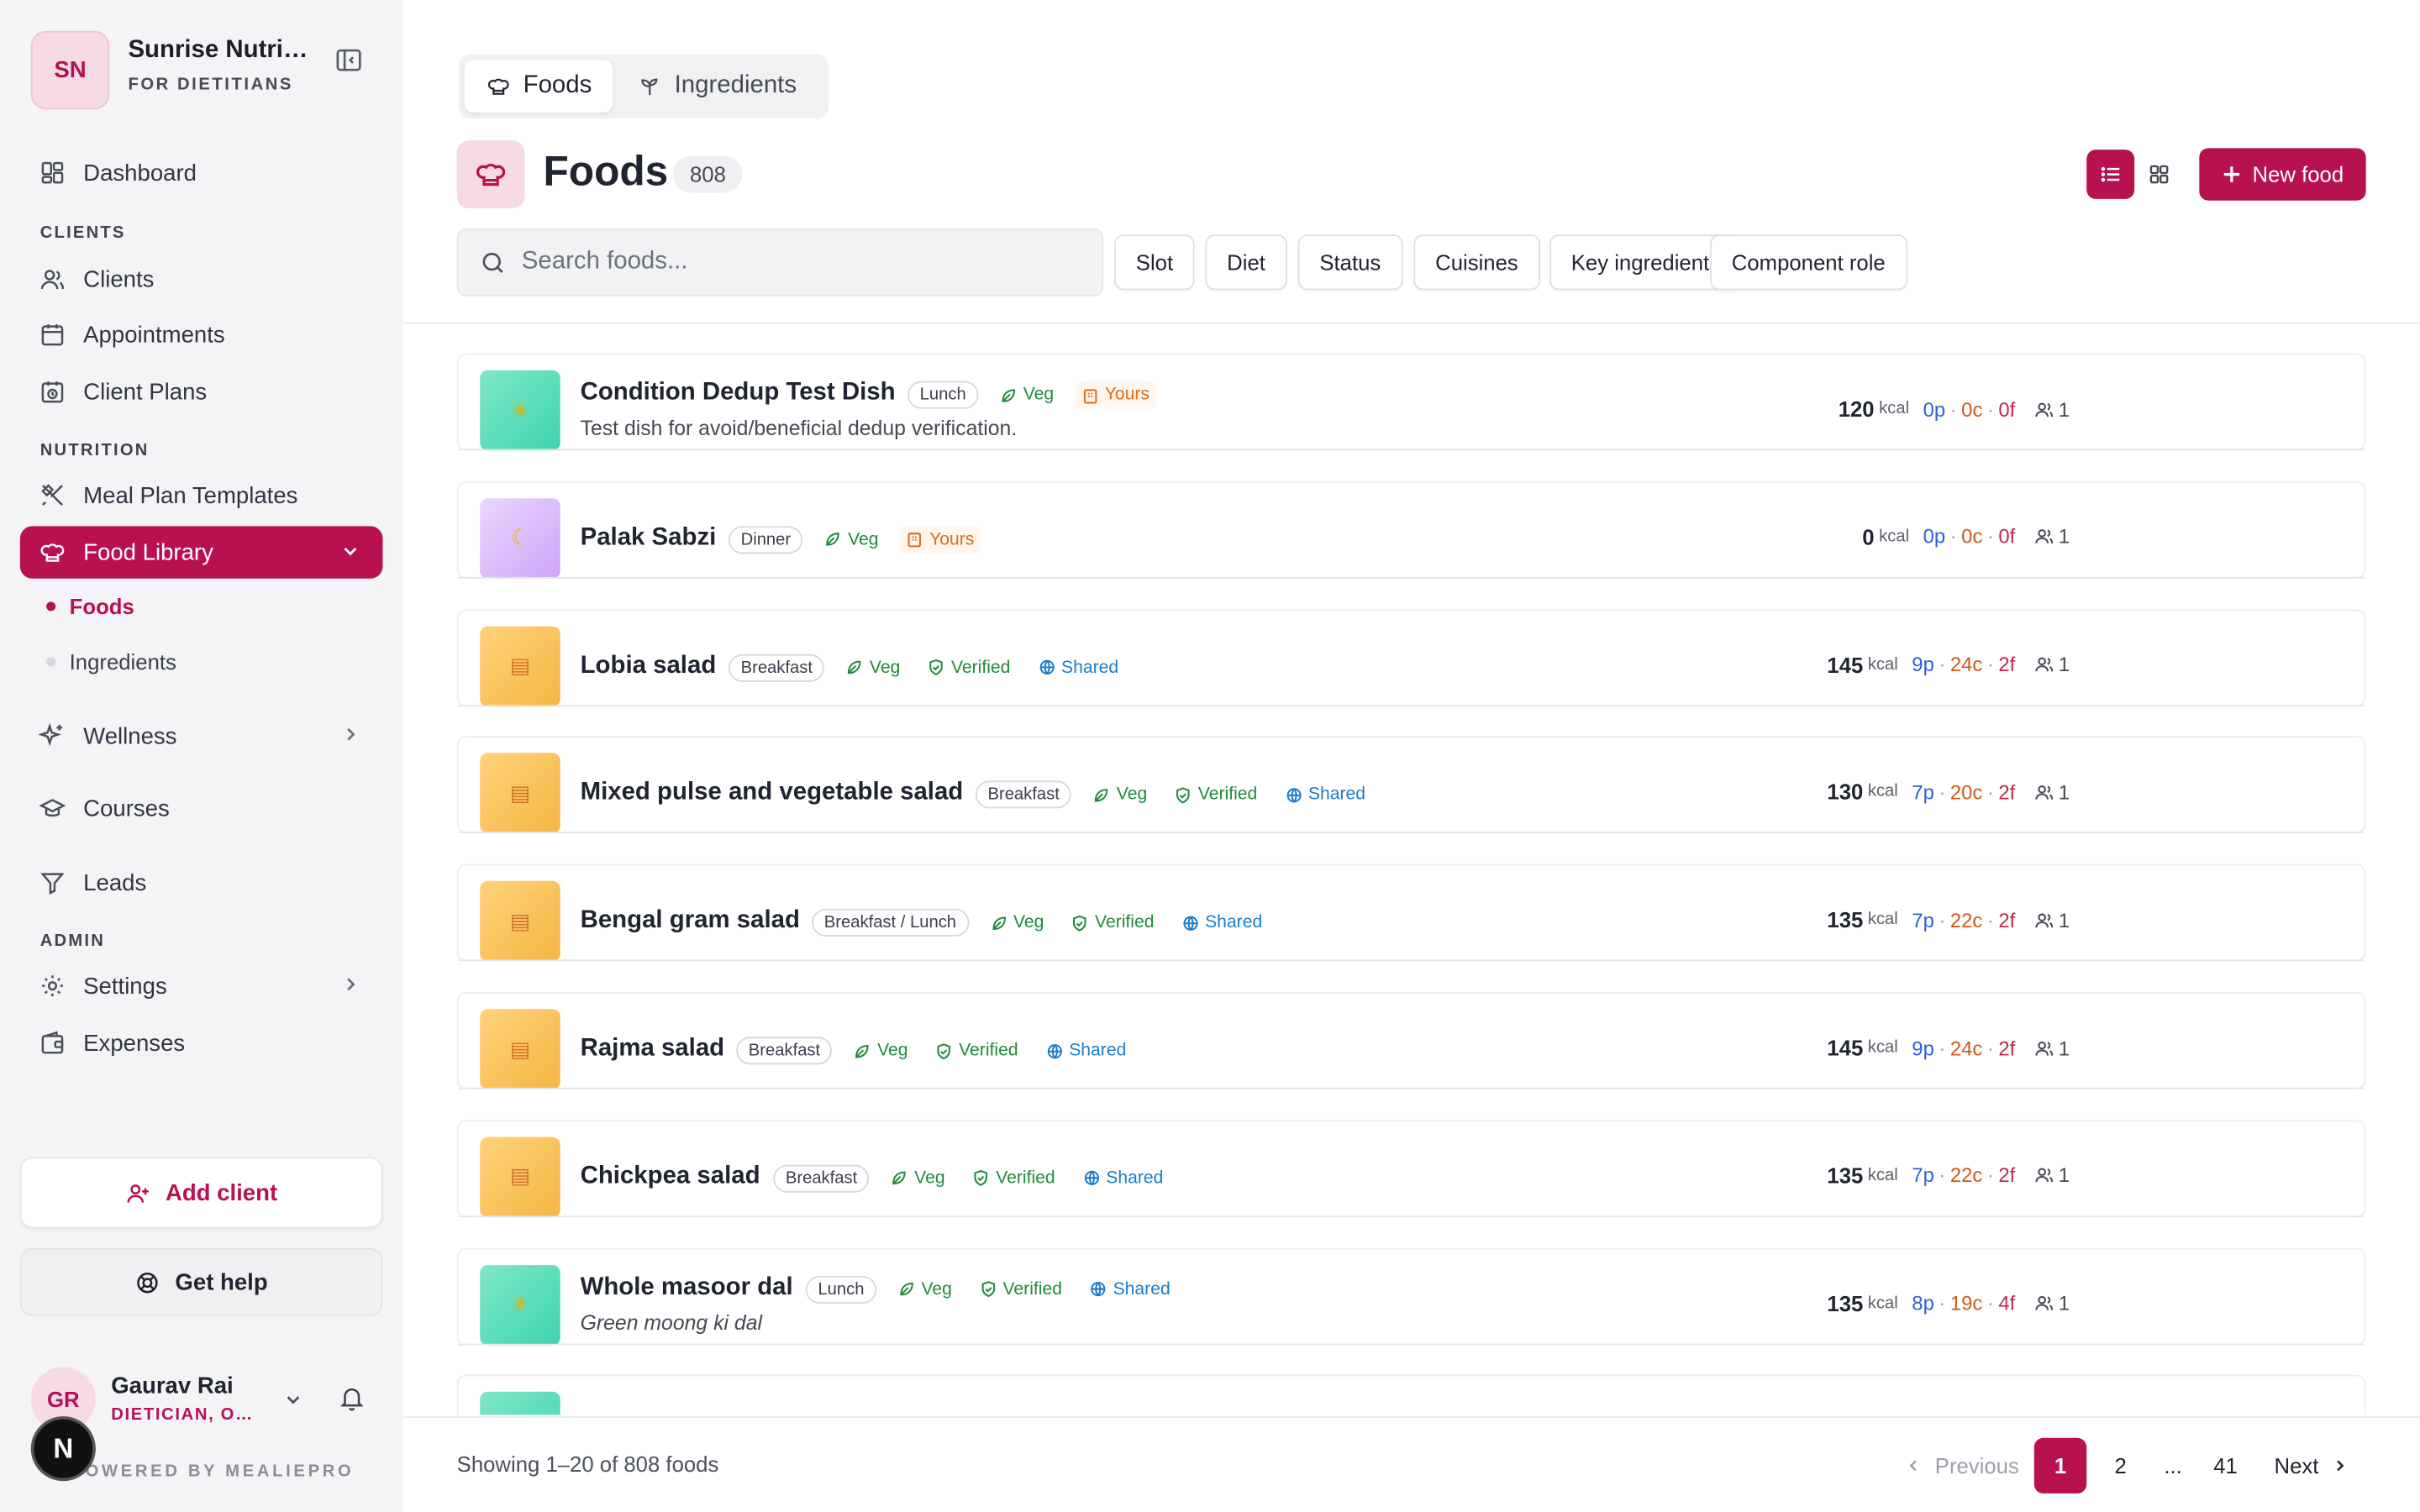  I want to click on kcal-unit: kcal, so click(1894, 408).